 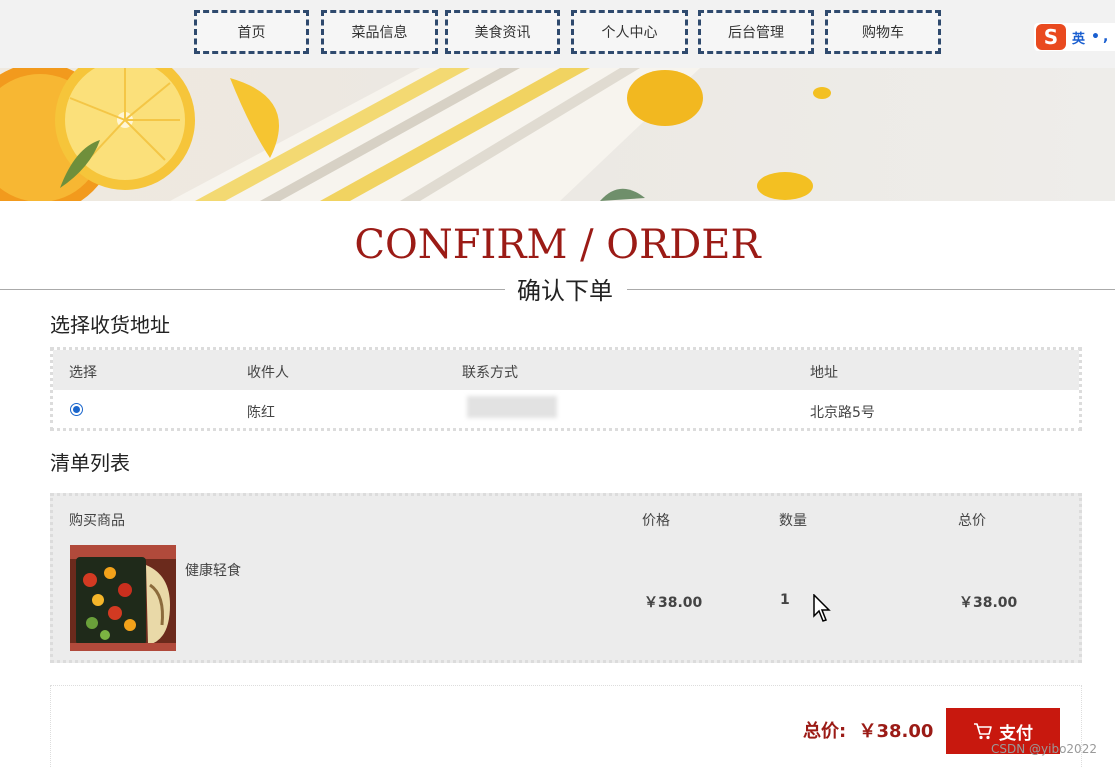 I want to click on column-header-quantity: 数量, so click(x=793, y=521).